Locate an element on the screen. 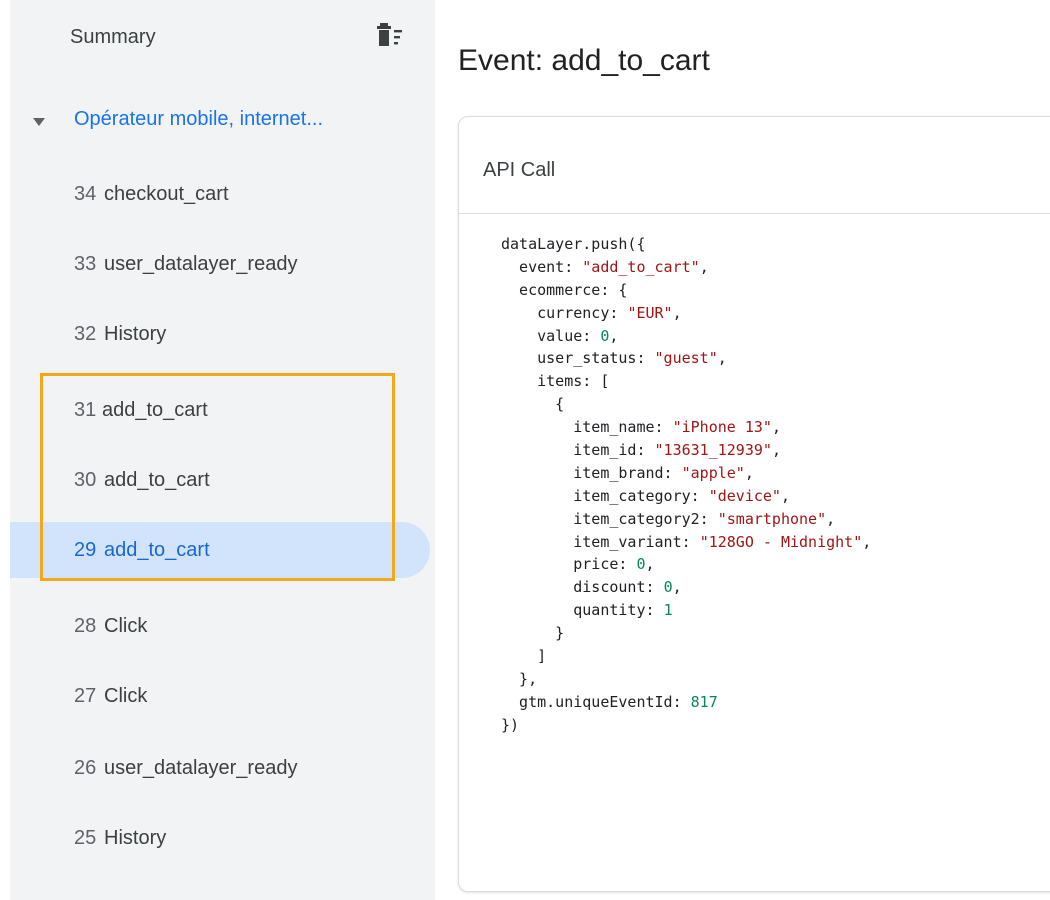  code-line: item_category: "device", is located at coordinates (686, 496).